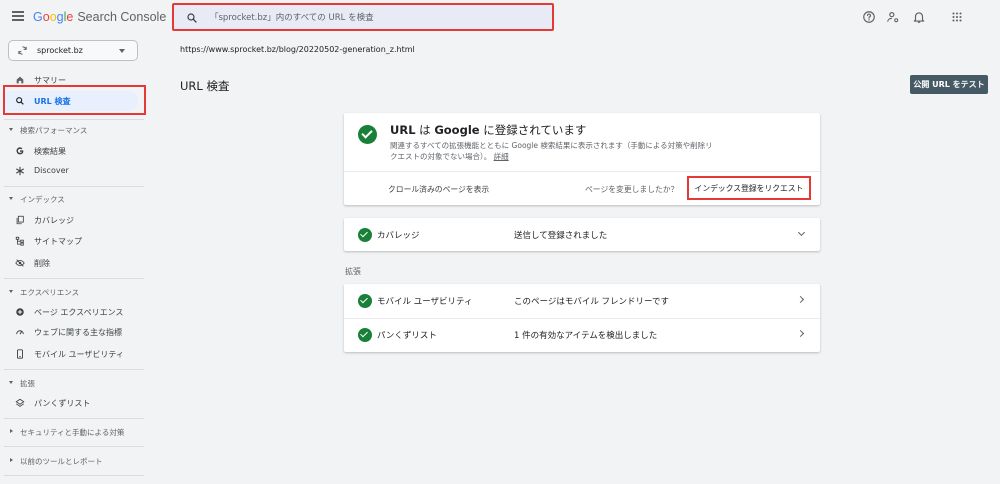 The image size is (1000, 484). Describe the element at coordinates (425, 302) in the screenshot. I see `row-label: モバイル ユーザビリティ` at that location.